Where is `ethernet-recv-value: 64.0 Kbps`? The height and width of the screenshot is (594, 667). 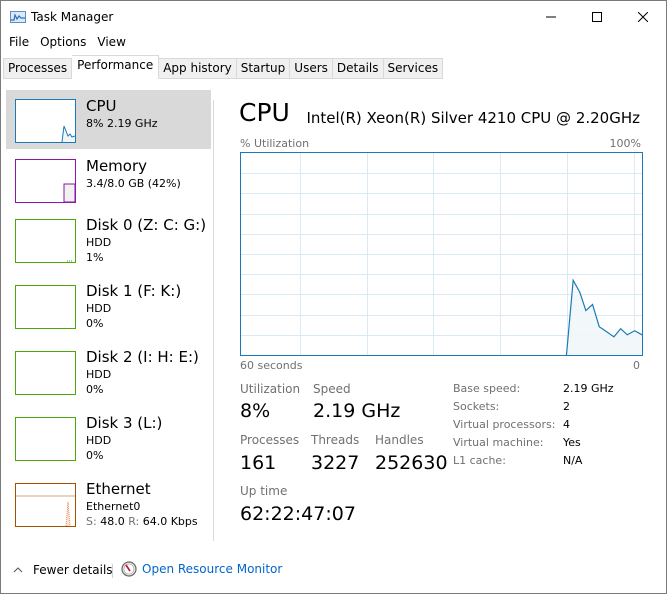 ethernet-recv-value: 64.0 Kbps is located at coordinates (170, 521).